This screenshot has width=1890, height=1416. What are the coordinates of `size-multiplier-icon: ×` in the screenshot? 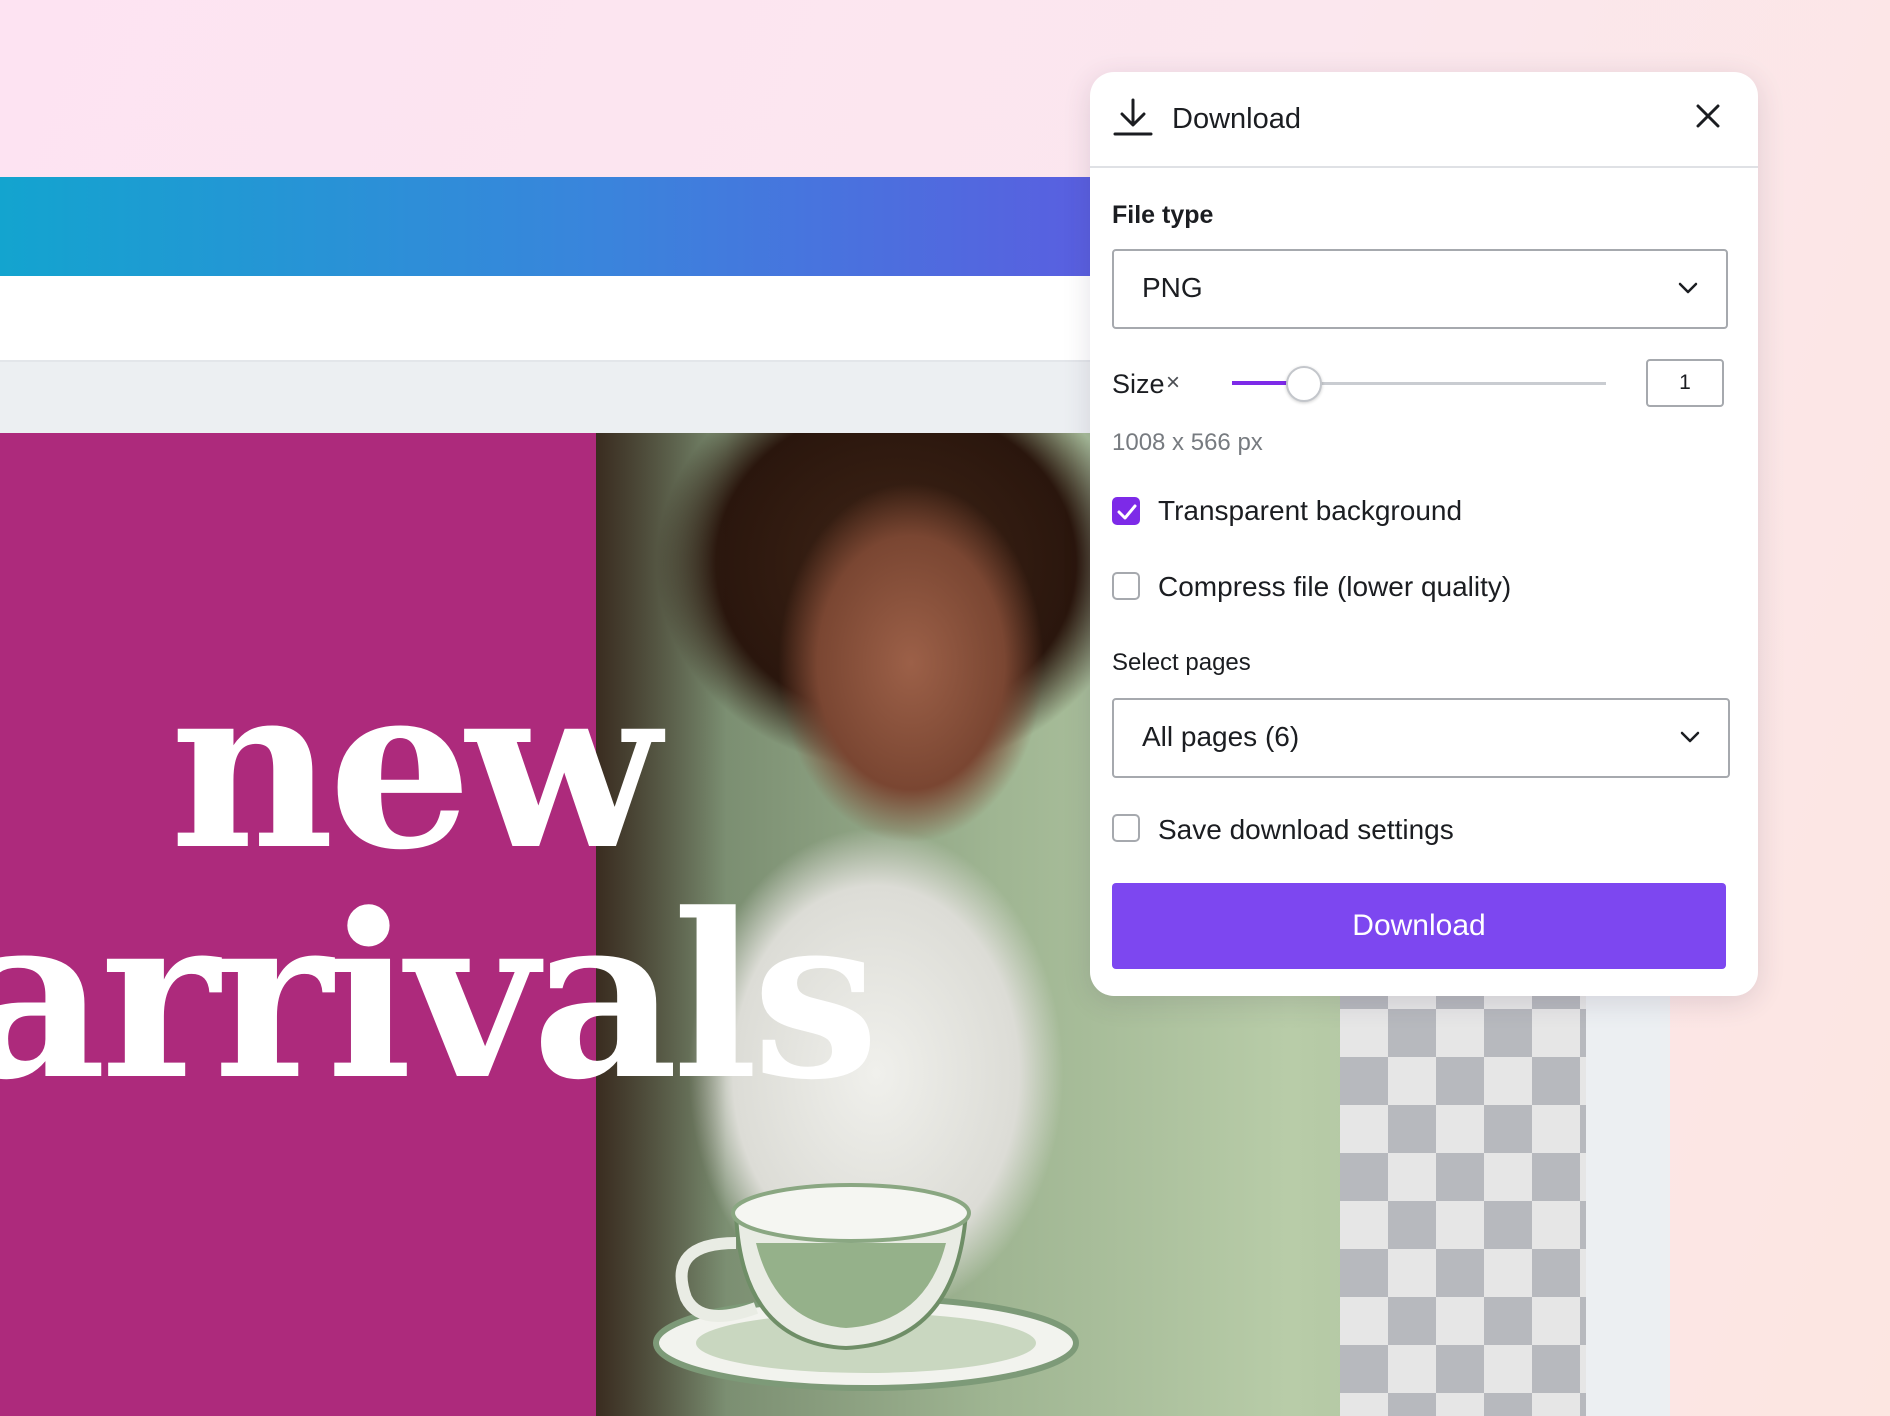 It's located at (1173, 383).